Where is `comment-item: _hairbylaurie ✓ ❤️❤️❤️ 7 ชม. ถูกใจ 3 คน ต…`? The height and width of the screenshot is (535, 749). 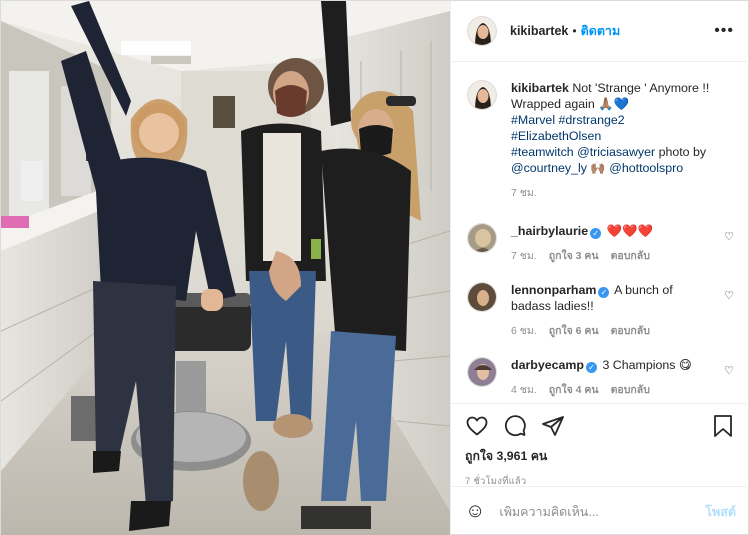
comment-item: _hairbylaurie ✓ ❤️❤️❤️ 7 ชม. ถูกใจ 3 คน ต… is located at coordinates (600, 243).